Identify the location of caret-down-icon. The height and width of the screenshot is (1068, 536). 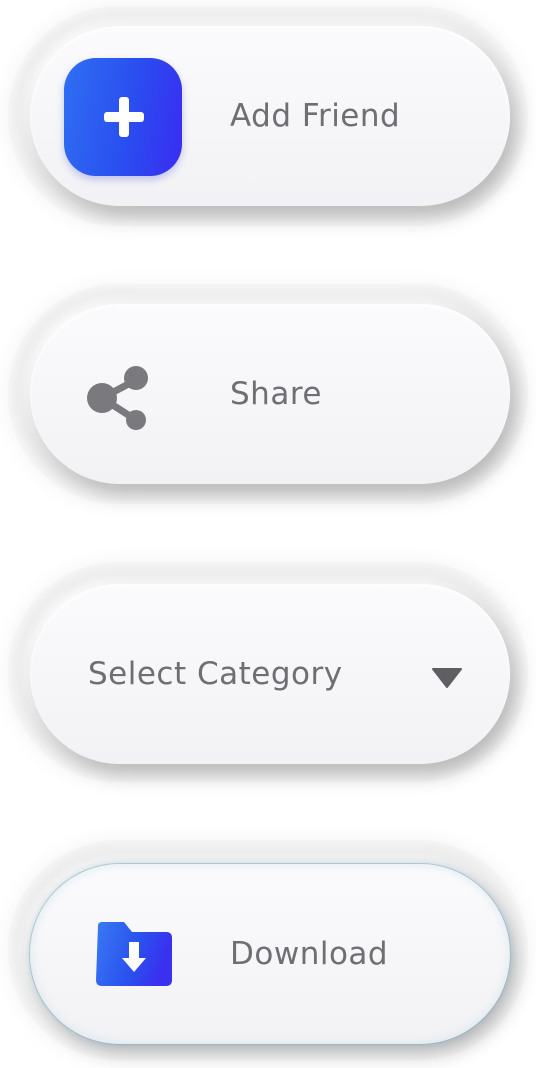
(447, 678).